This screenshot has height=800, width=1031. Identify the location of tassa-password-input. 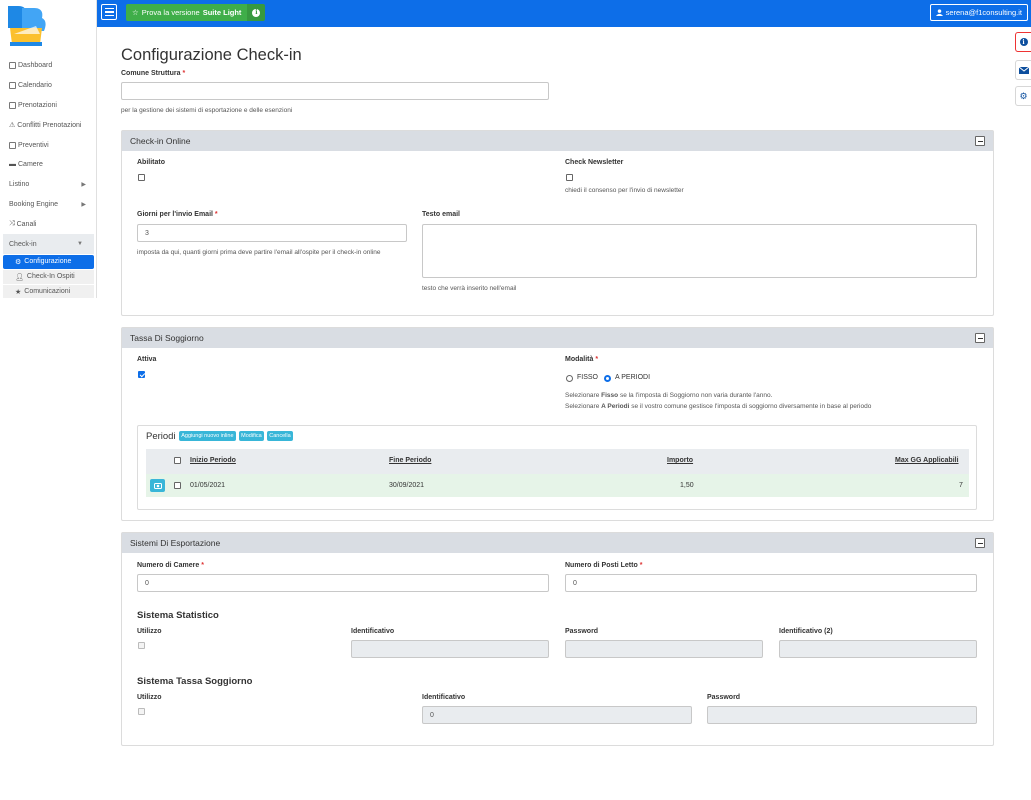
(842, 715).